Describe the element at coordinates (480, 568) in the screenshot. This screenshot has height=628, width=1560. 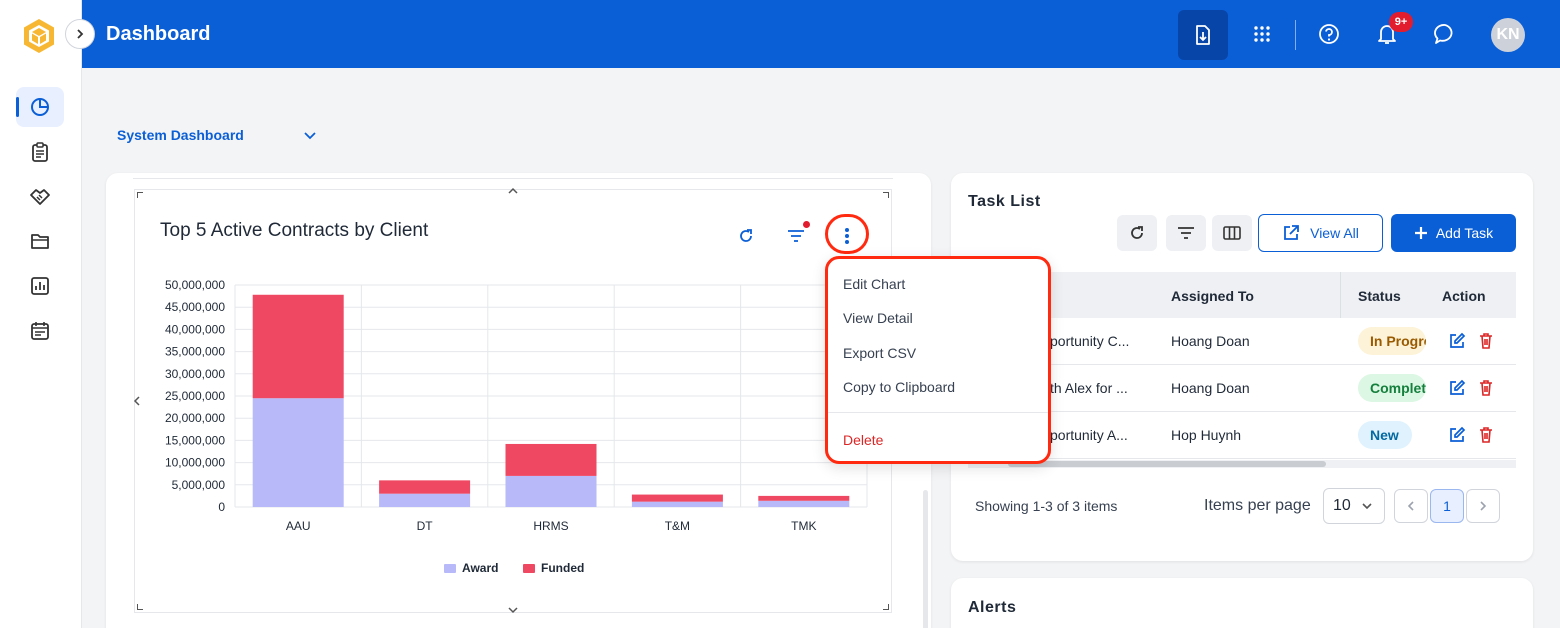
I see `legend-label: Award` at that location.